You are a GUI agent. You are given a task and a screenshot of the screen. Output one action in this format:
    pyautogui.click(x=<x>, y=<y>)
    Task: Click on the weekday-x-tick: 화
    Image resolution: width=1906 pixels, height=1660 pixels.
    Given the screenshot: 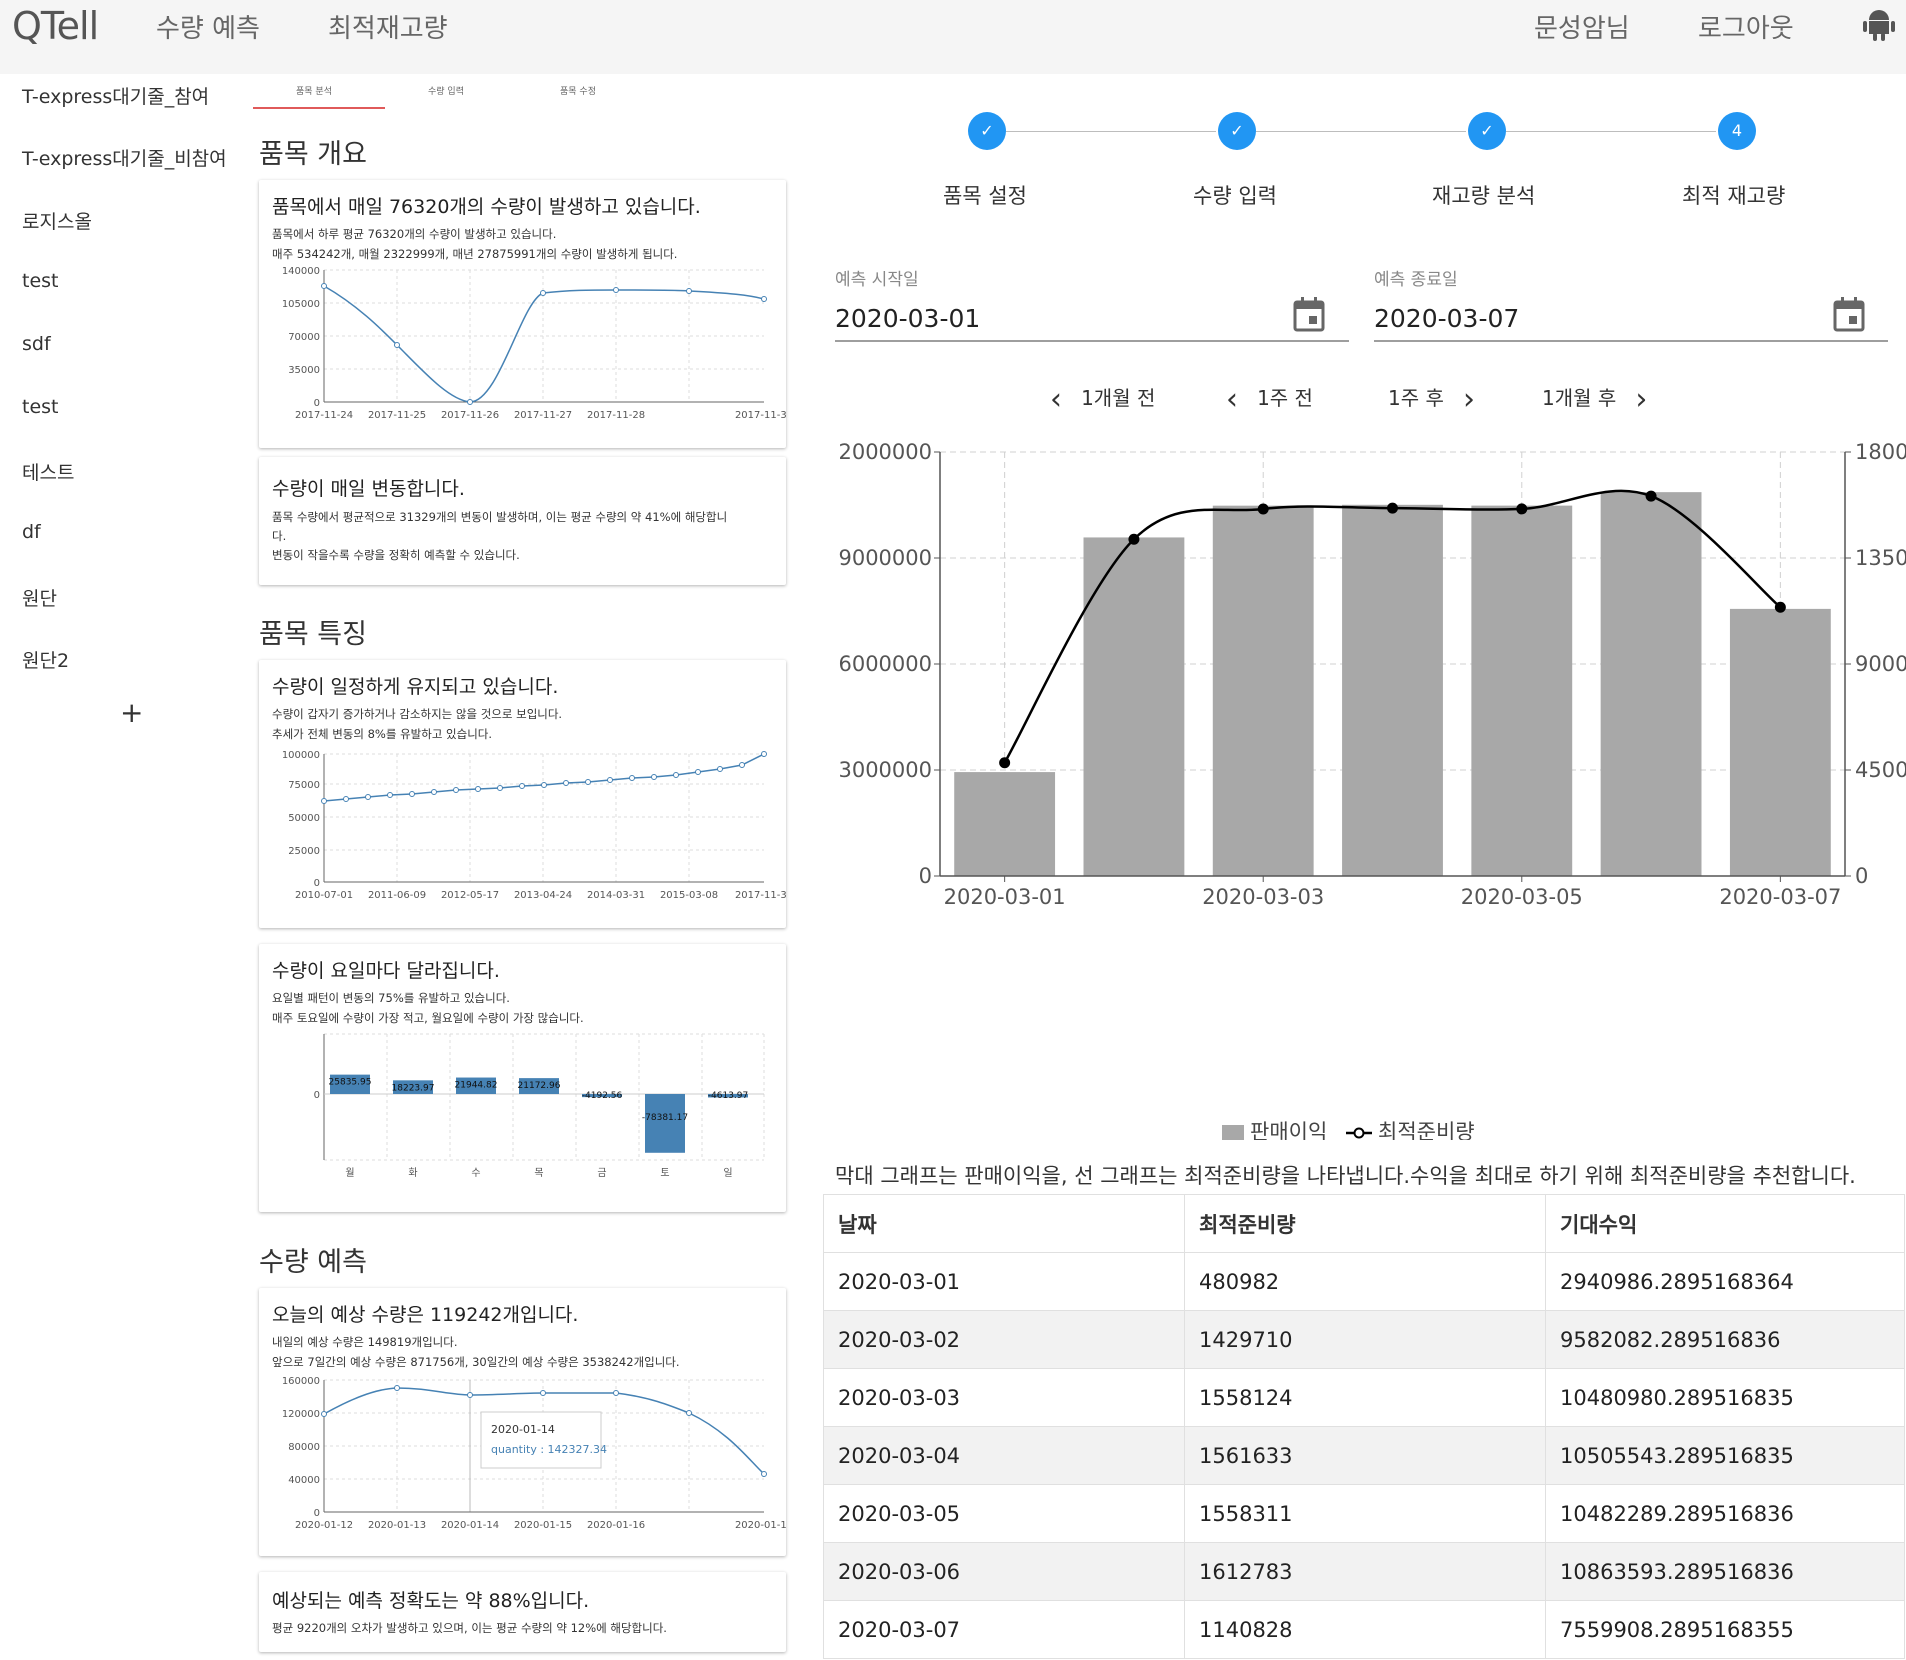 What is the action you would take?
    pyautogui.click(x=412, y=1173)
    